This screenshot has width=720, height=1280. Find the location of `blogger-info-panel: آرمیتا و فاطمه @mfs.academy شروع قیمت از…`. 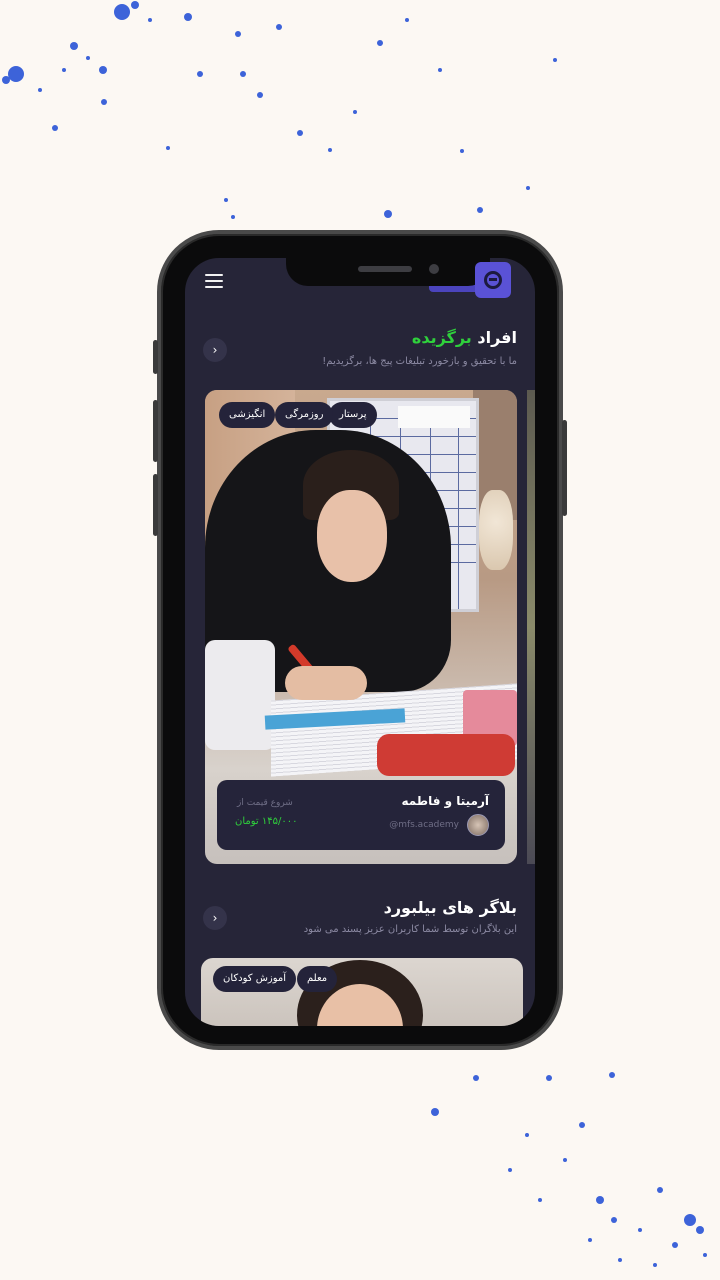

blogger-info-panel: آرمیتا و فاطمه @mfs.academy شروع قیمت از… is located at coordinates (361, 815).